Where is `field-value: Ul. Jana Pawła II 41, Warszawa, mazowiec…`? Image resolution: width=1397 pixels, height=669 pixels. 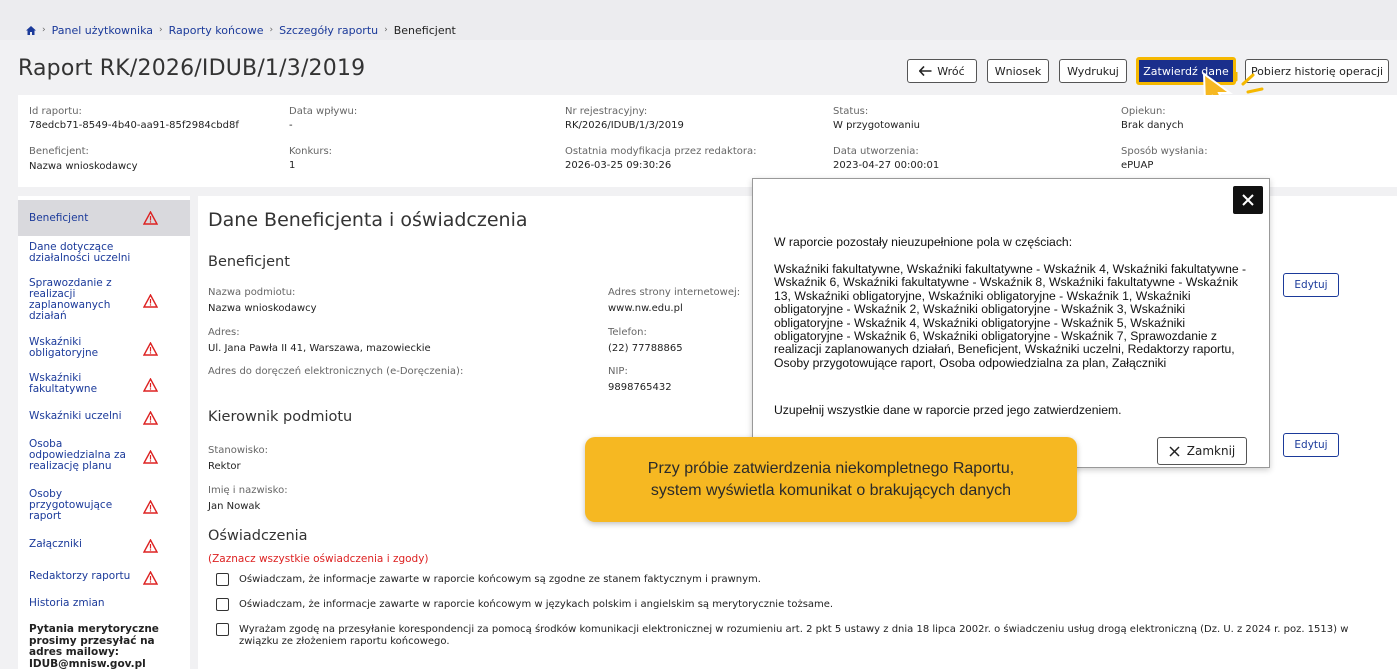 field-value: Ul. Jana Pawła II 41, Warszawa, mazowiec… is located at coordinates (319, 348).